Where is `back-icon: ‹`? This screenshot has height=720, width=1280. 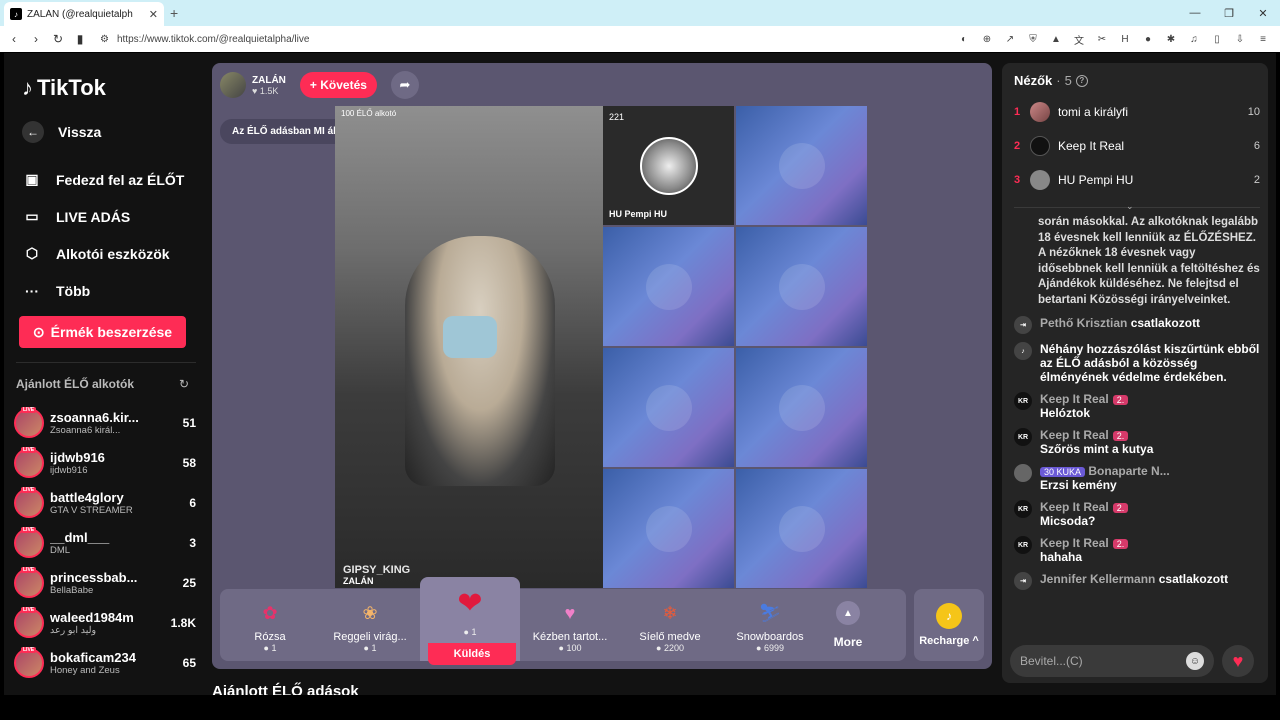
back-icon: ‹ is located at coordinates (14, 39).